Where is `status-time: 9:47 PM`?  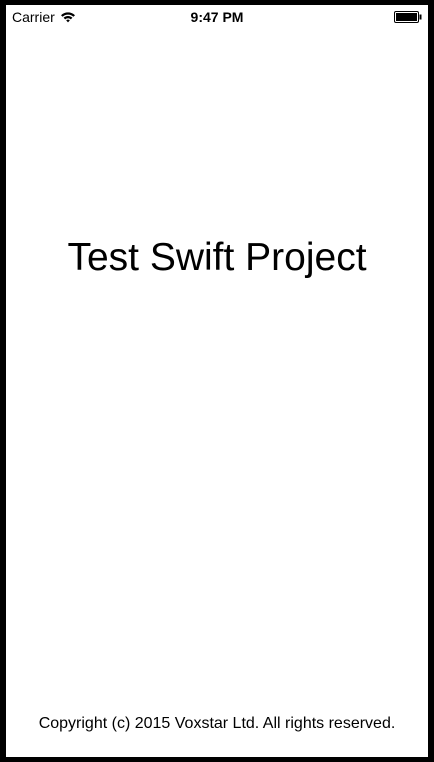
status-time: 9:47 PM is located at coordinates (217, 17).